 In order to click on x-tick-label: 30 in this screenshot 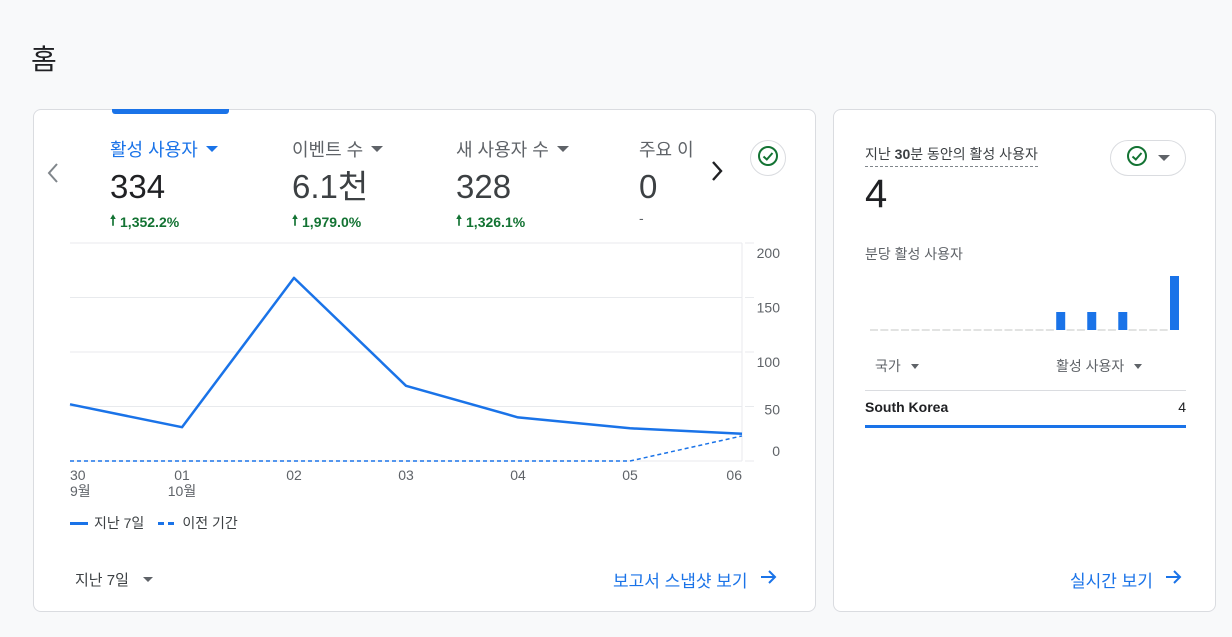, I will do `click(78, 475)`.